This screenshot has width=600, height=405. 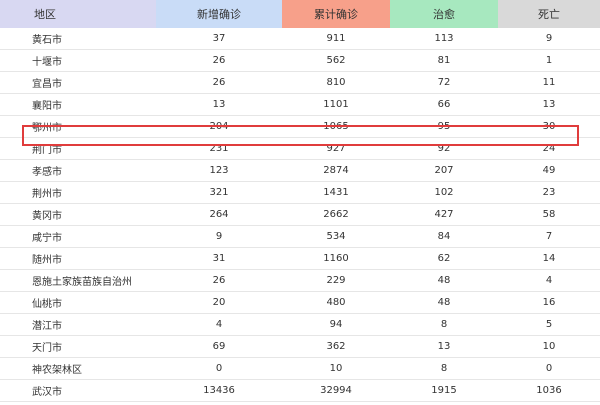 What do you see at coordinates (78, 148) in the screenshot?
I see `region-cell: 荆门市` at bounding box center [78, 148].